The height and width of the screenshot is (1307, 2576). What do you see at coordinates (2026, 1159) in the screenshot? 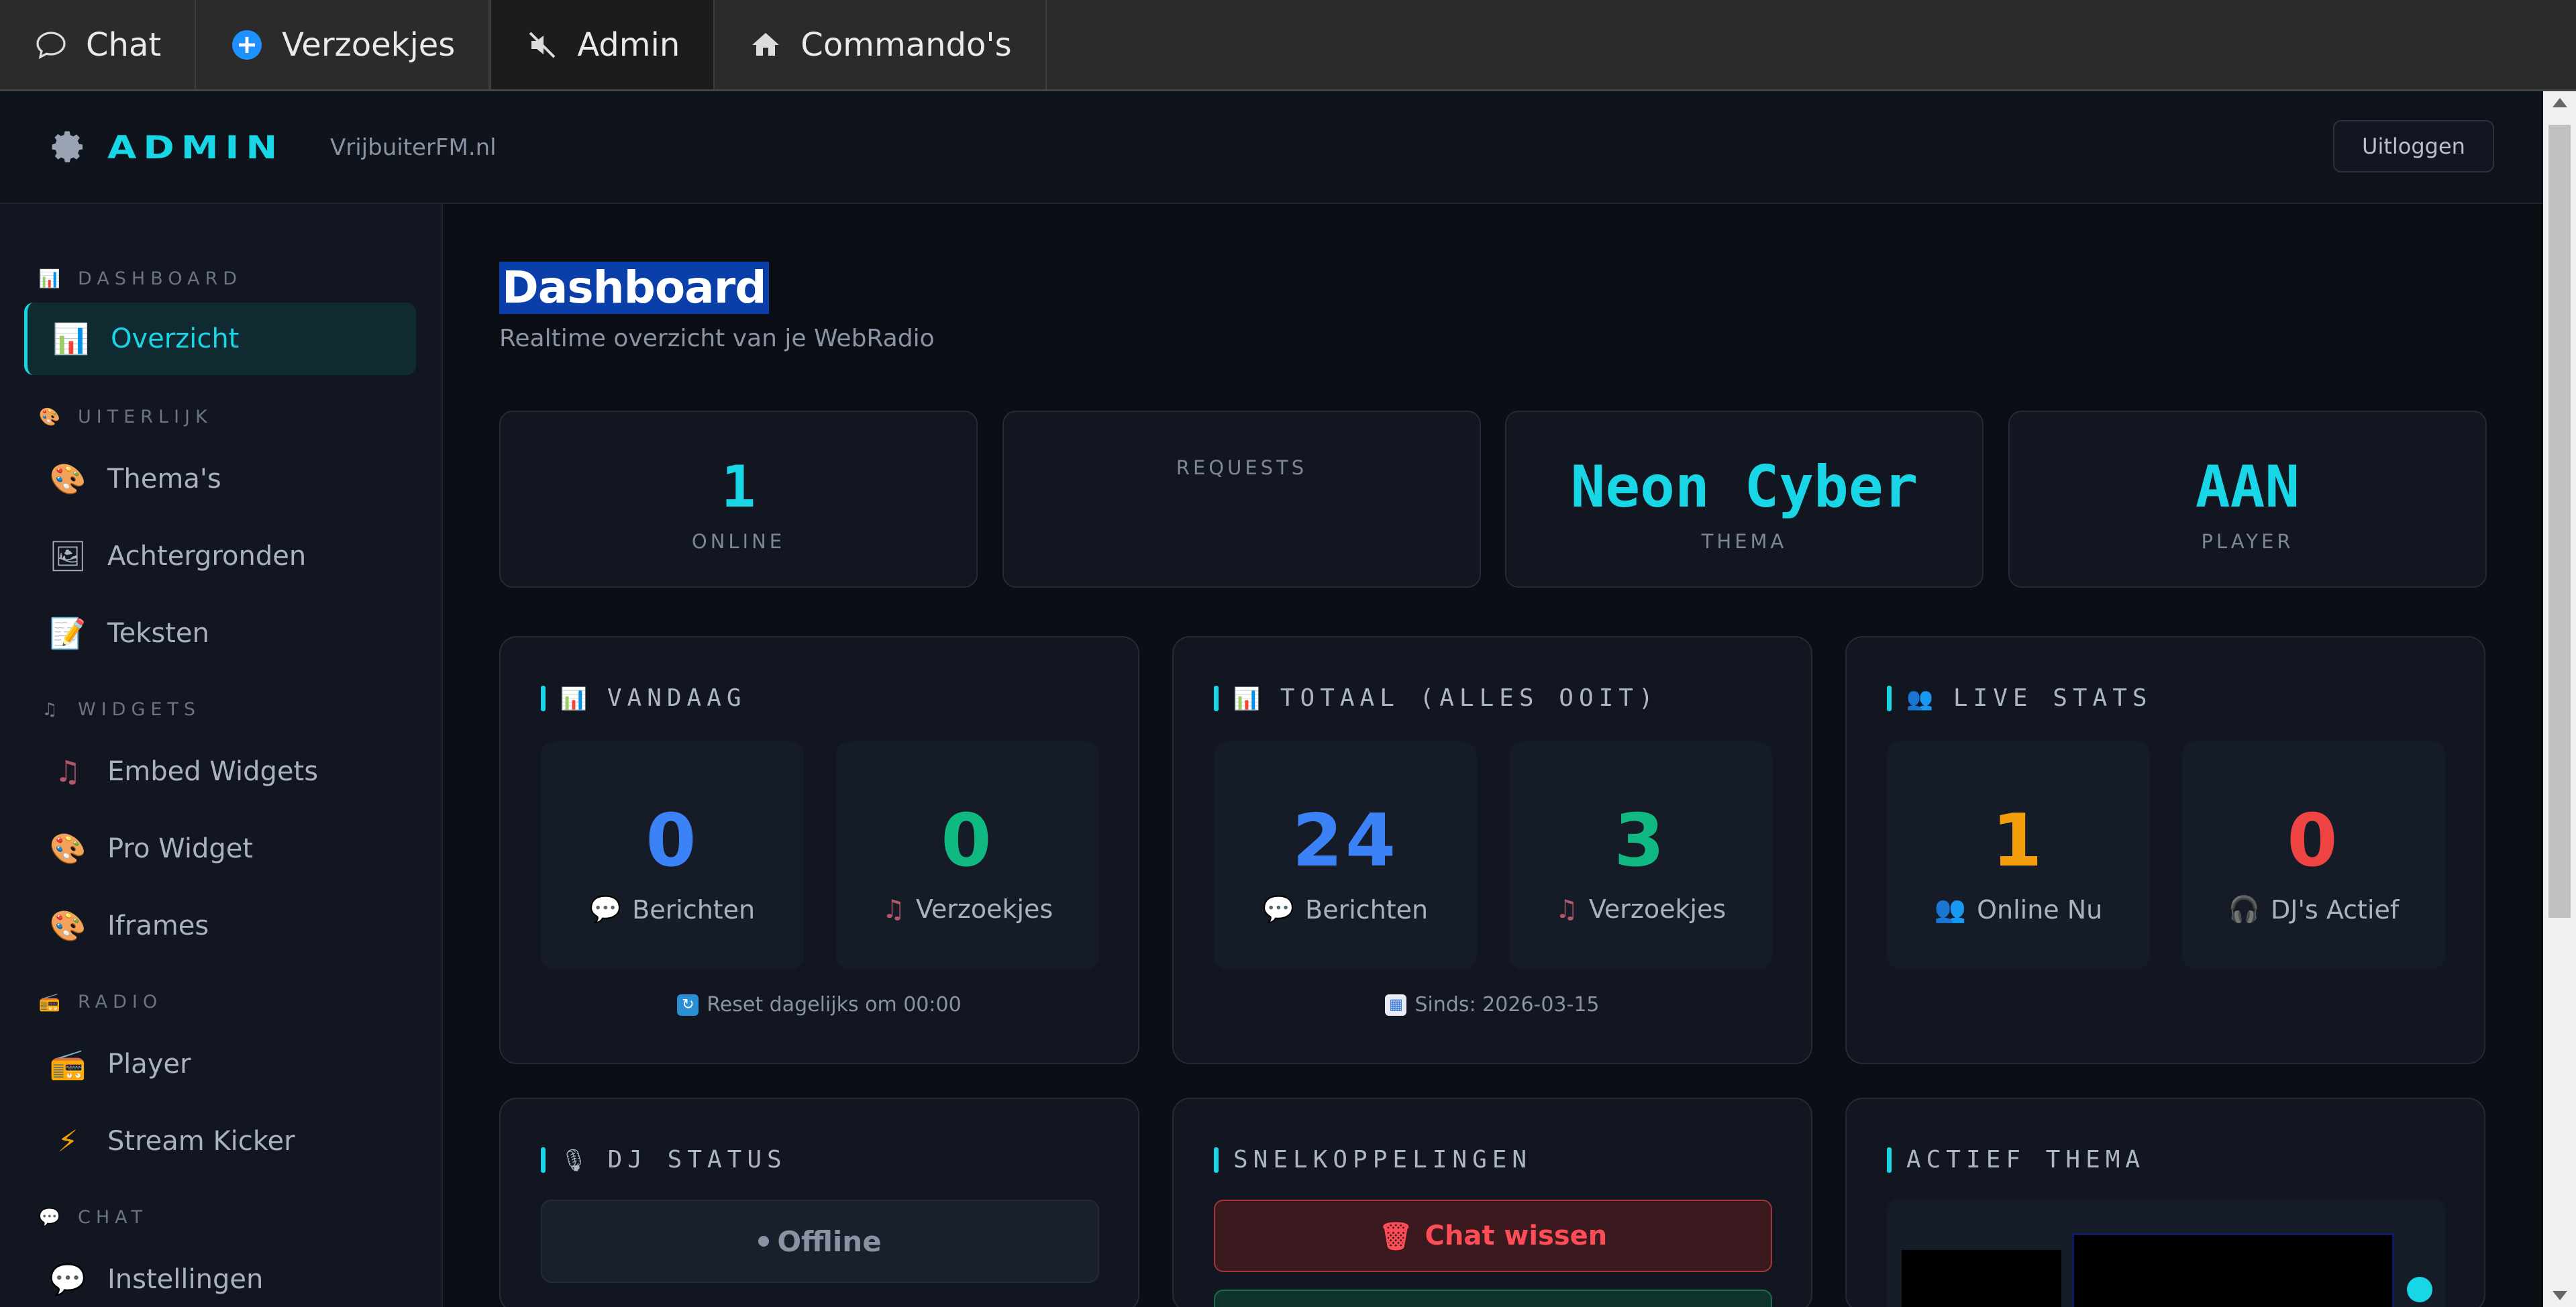
I see `panel-title: ACTIEF THEMA` at bounding box center [2026, 1159].